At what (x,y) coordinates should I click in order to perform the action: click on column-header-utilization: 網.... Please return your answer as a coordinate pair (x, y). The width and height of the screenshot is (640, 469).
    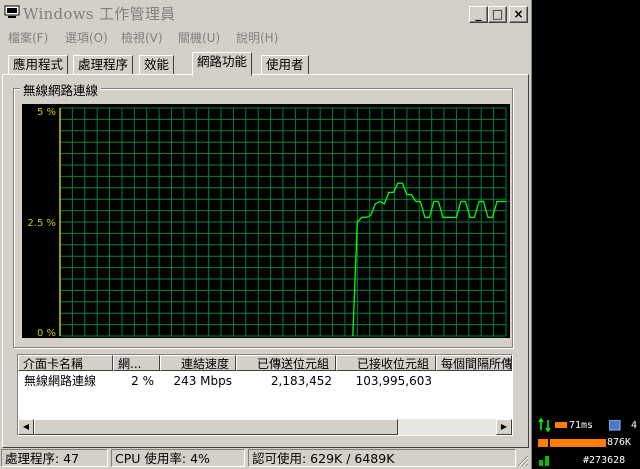
    Looking at the image, I should click on (136, 363).